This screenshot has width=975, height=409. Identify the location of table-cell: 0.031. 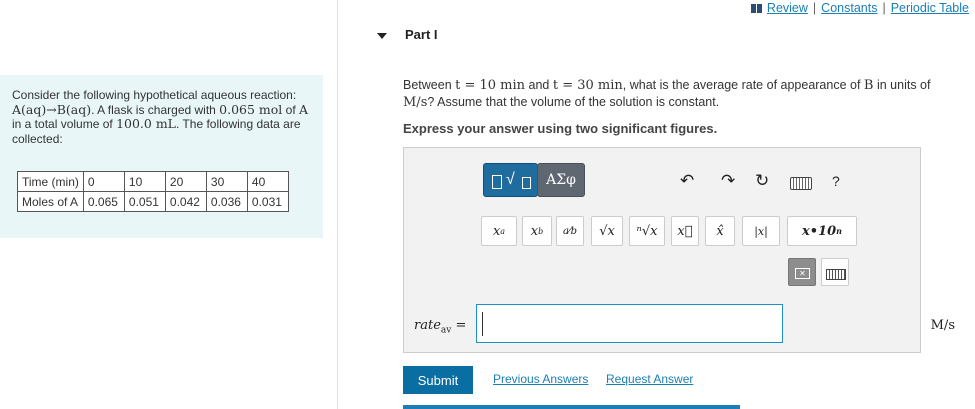
(267, 201).